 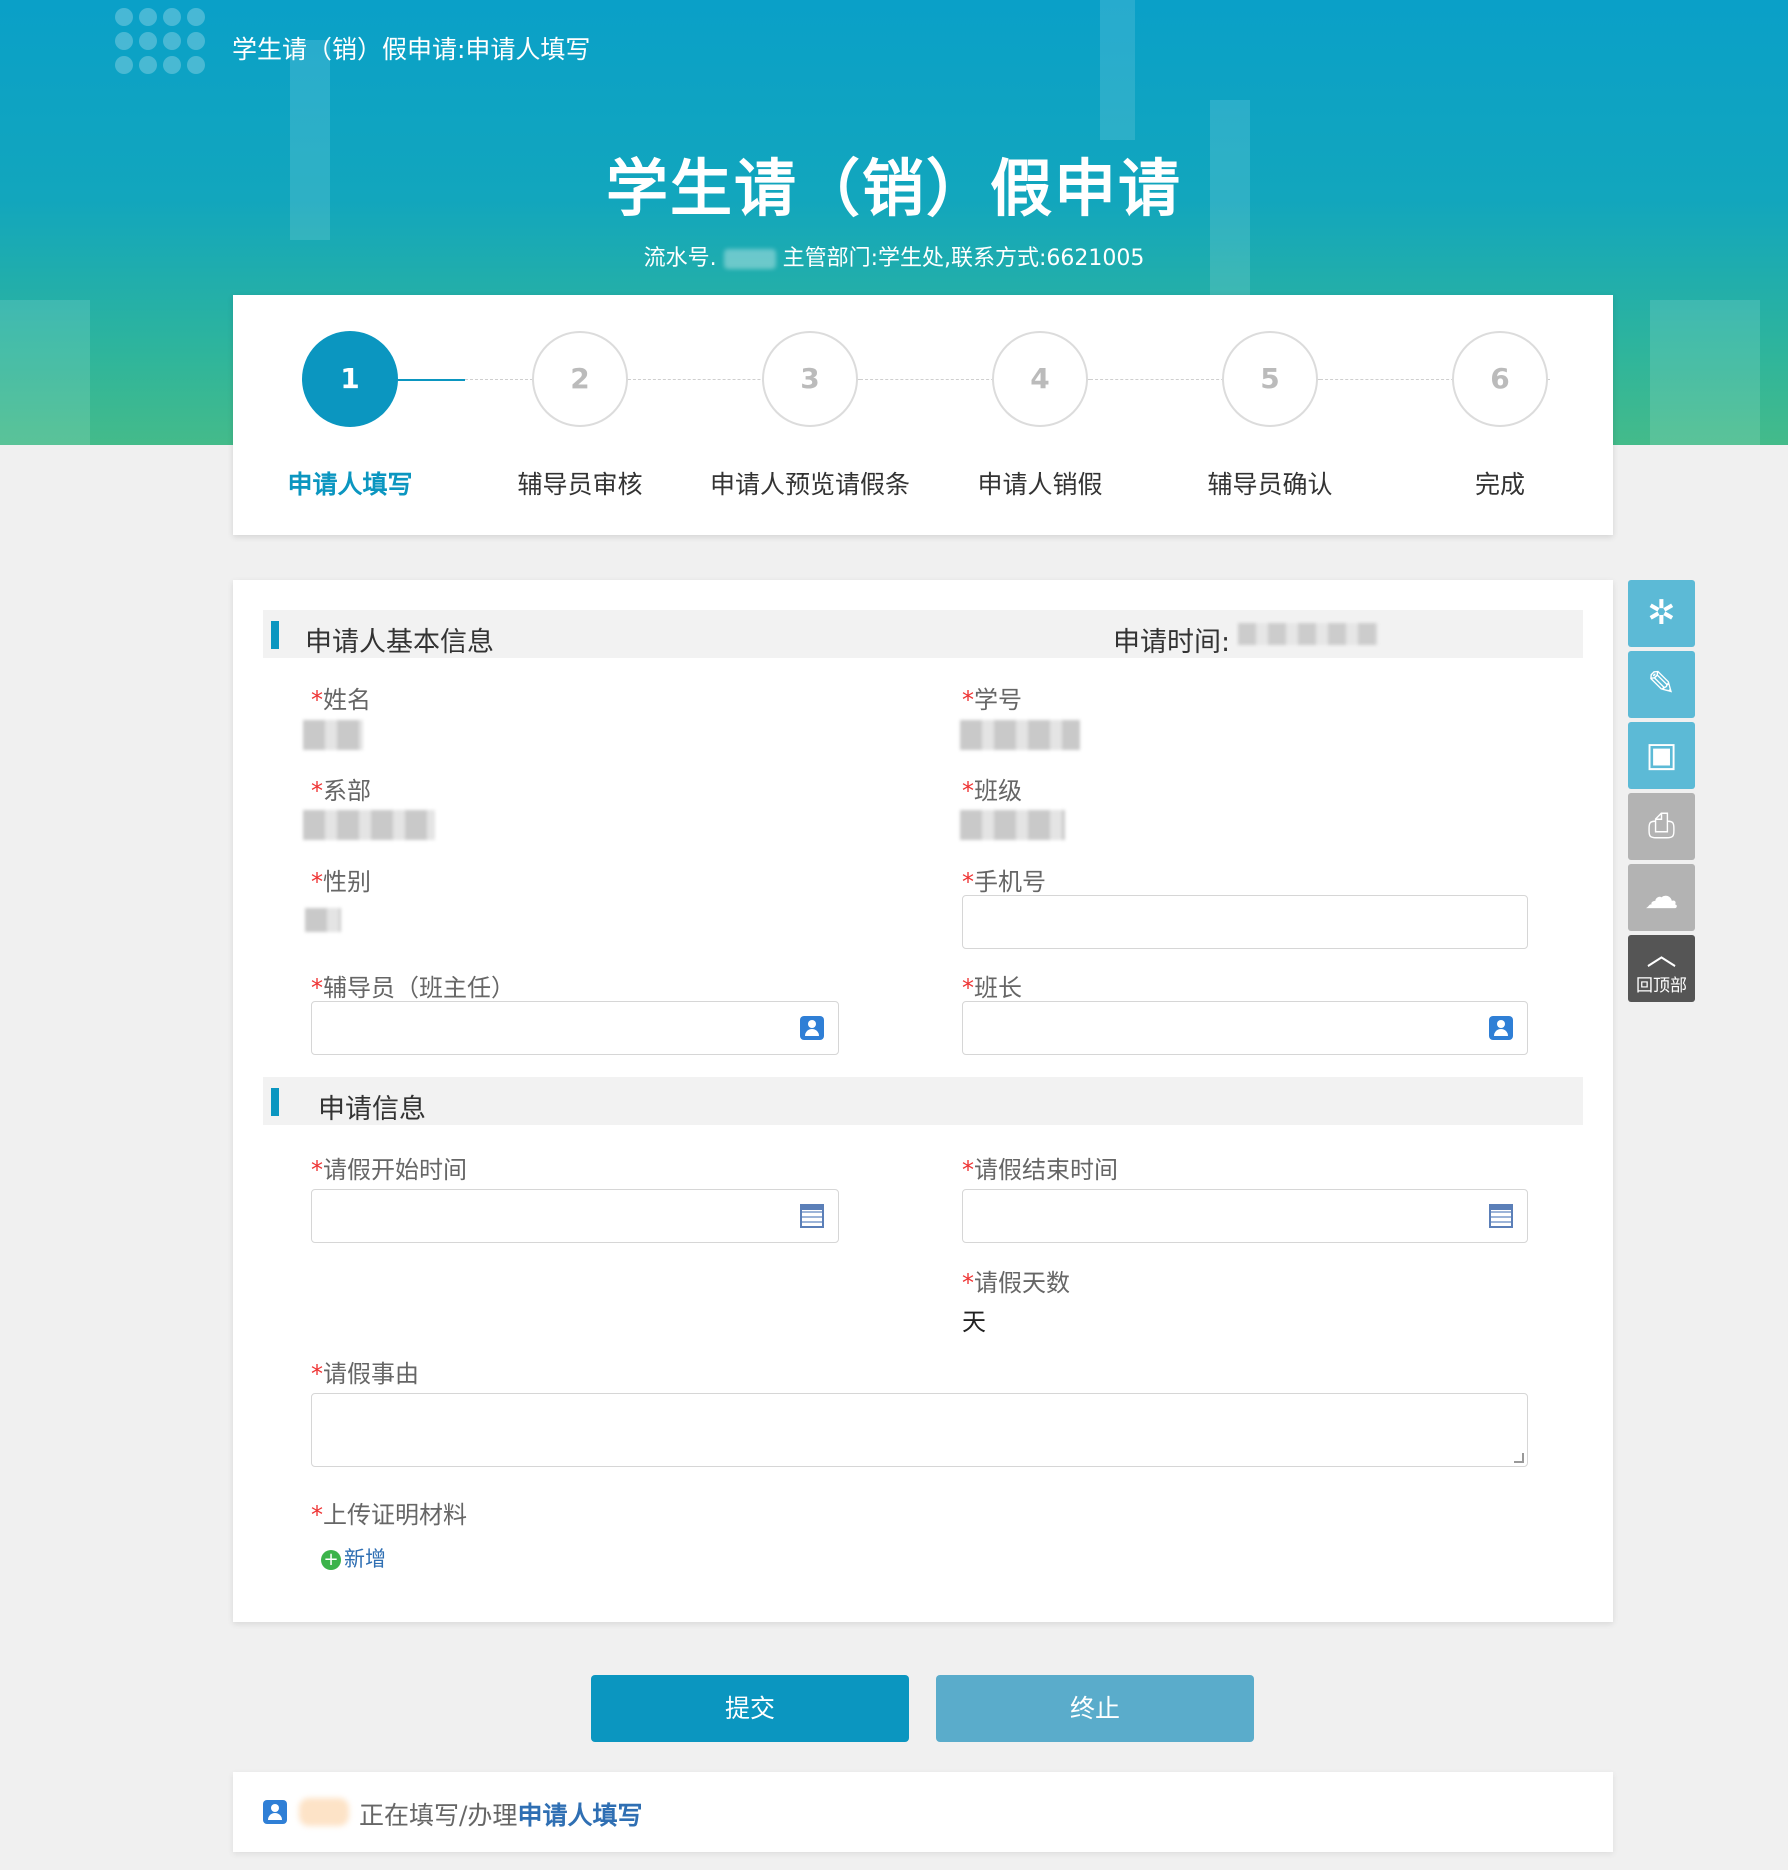 I want to click on serial-prefix: 流水号., so click(x=680, y=258).